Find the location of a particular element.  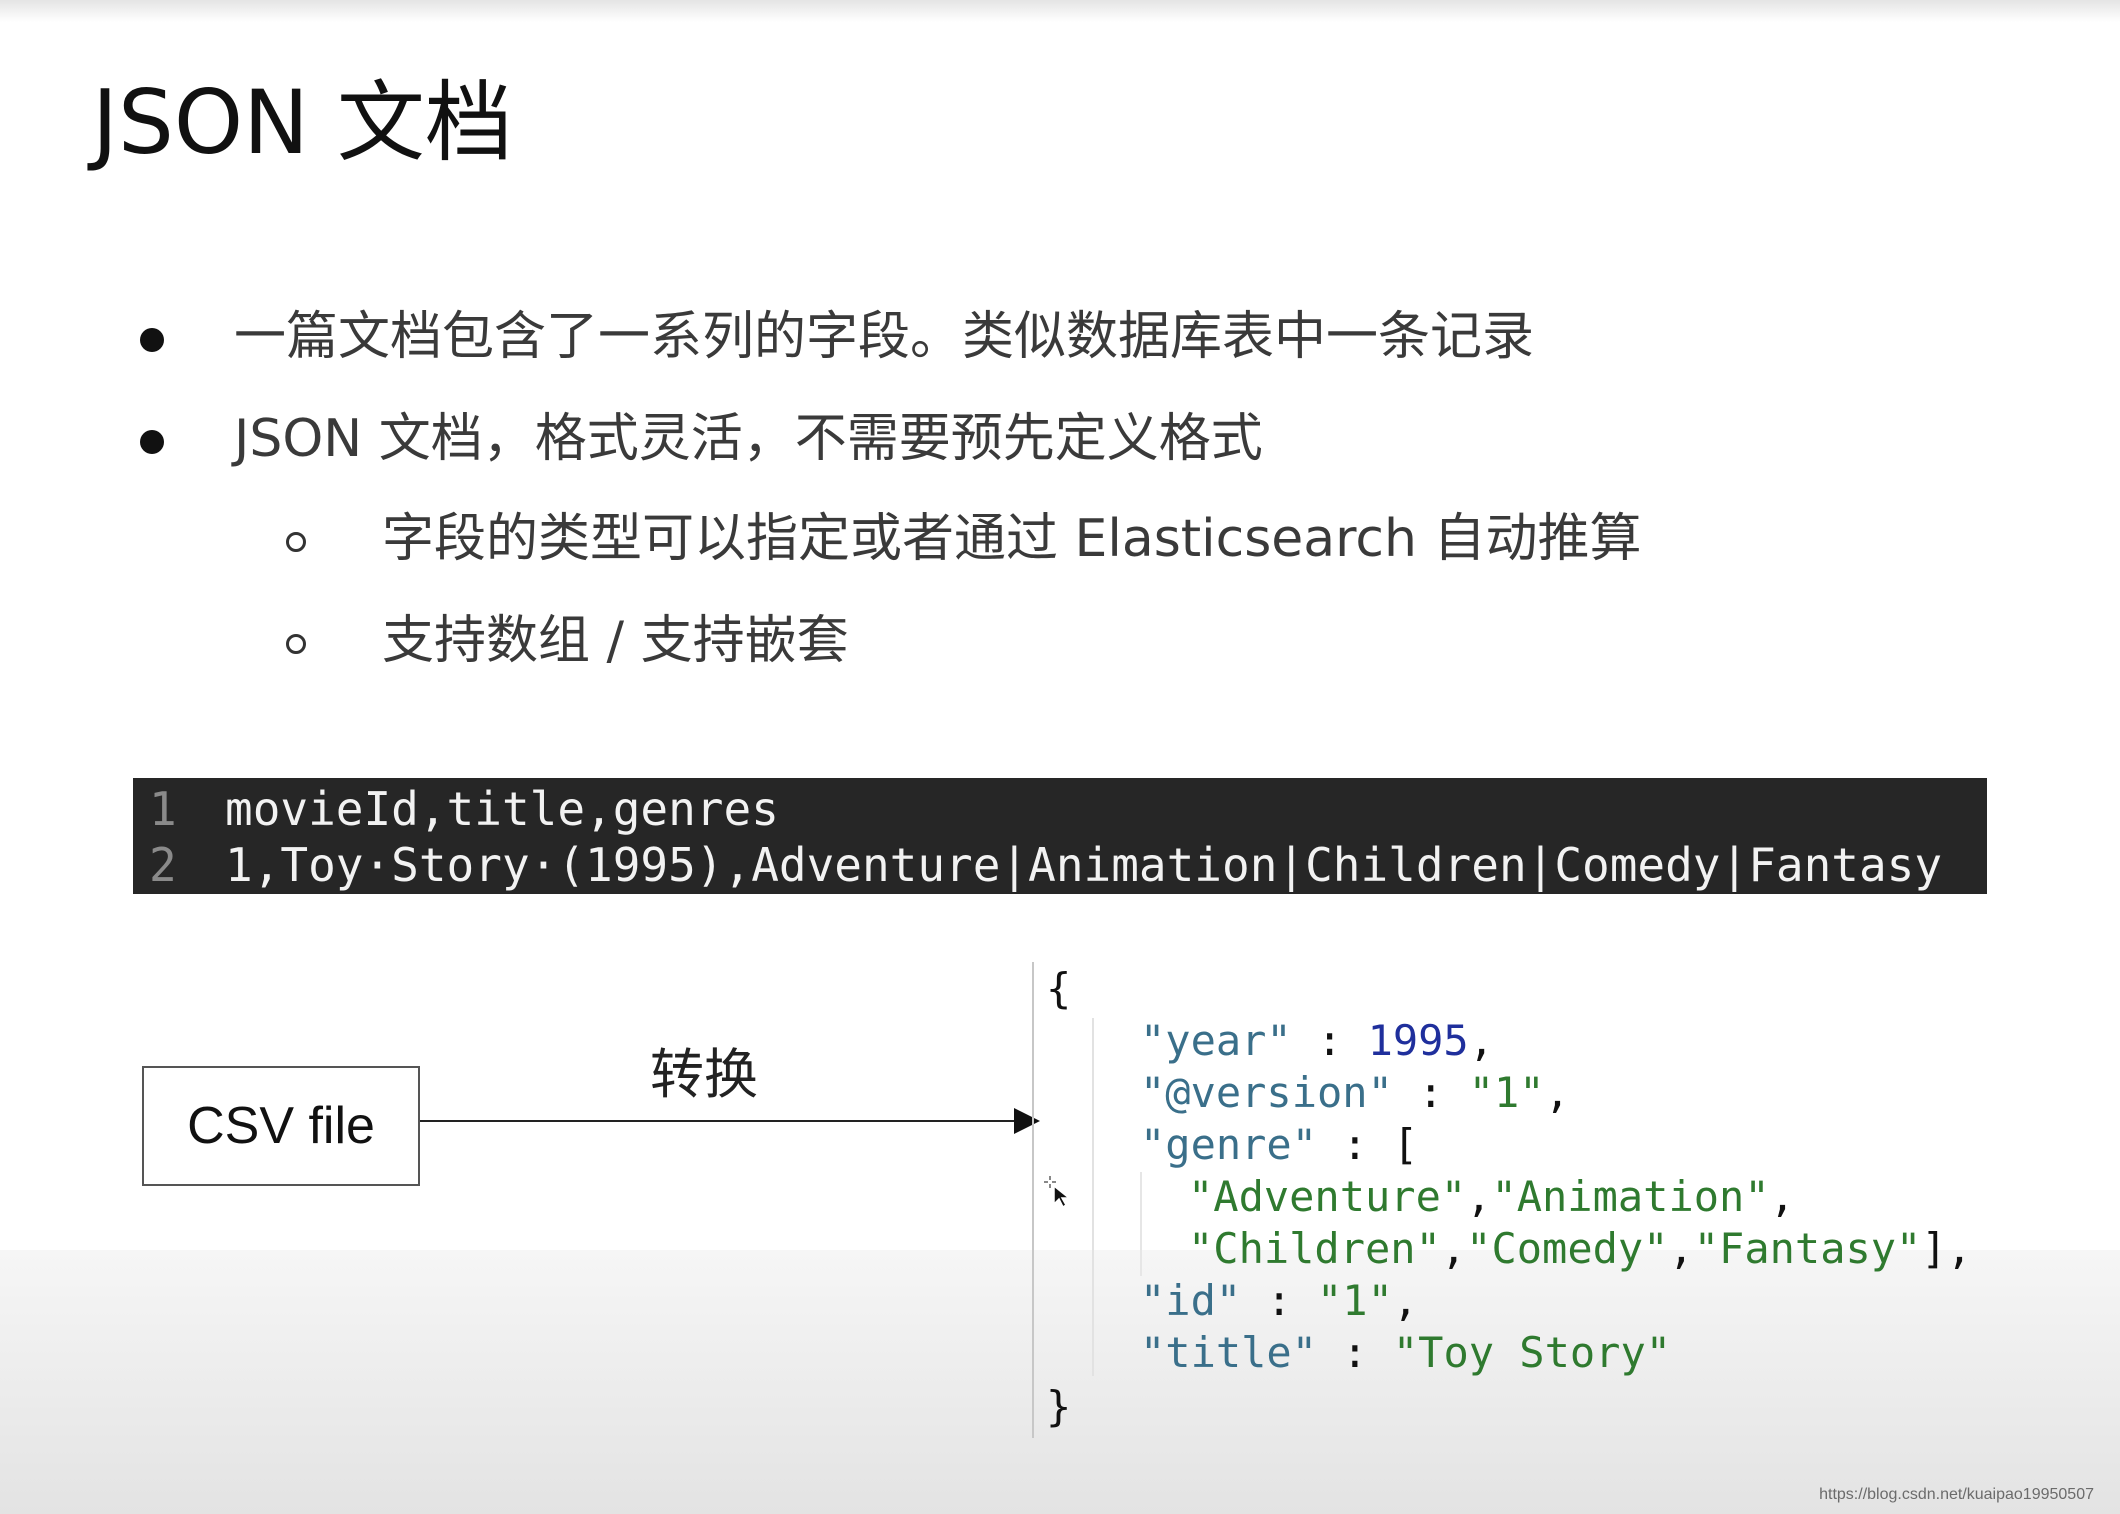

json-string: "Toy Story" is located at coordinates (1532, 1352).